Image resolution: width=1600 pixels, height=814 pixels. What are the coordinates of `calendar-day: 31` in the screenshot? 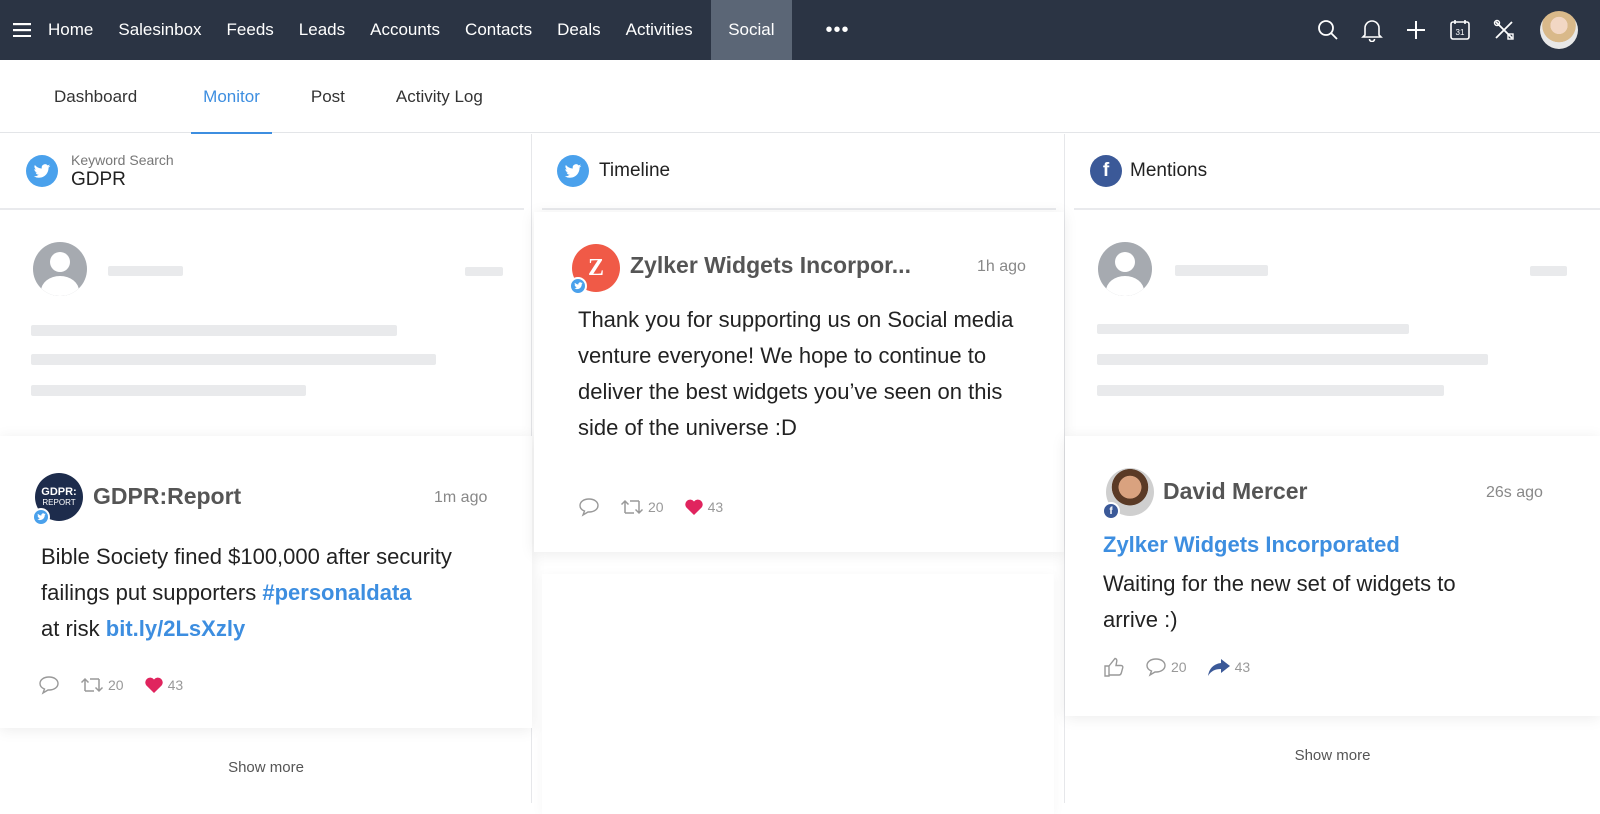 It's located at (1460, 32).